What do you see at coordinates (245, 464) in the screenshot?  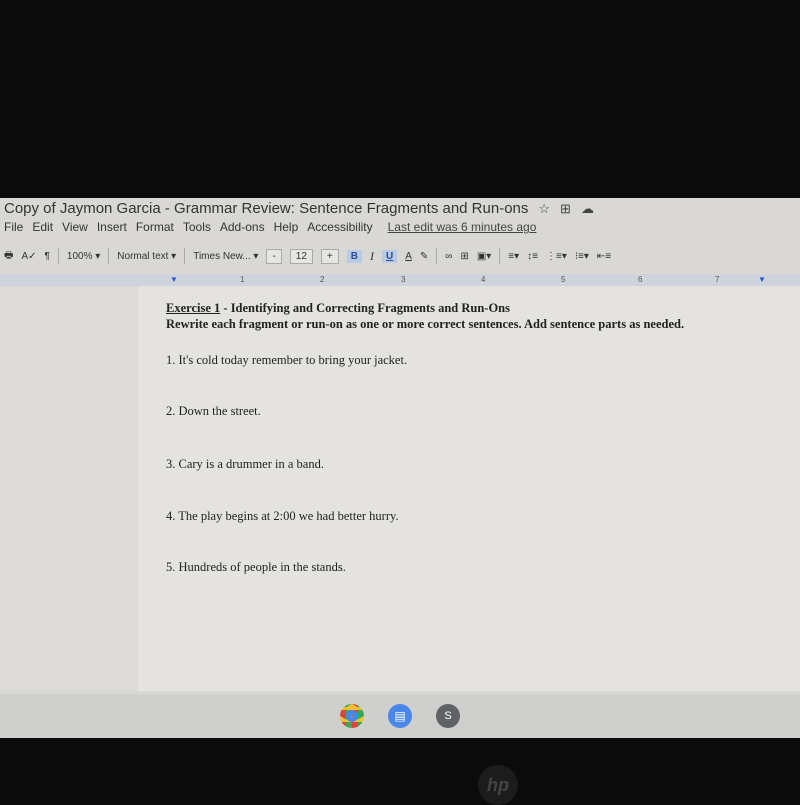 I see `list-item: 3. Cary is a drummer in a band.` at bounding box center [245, 464].